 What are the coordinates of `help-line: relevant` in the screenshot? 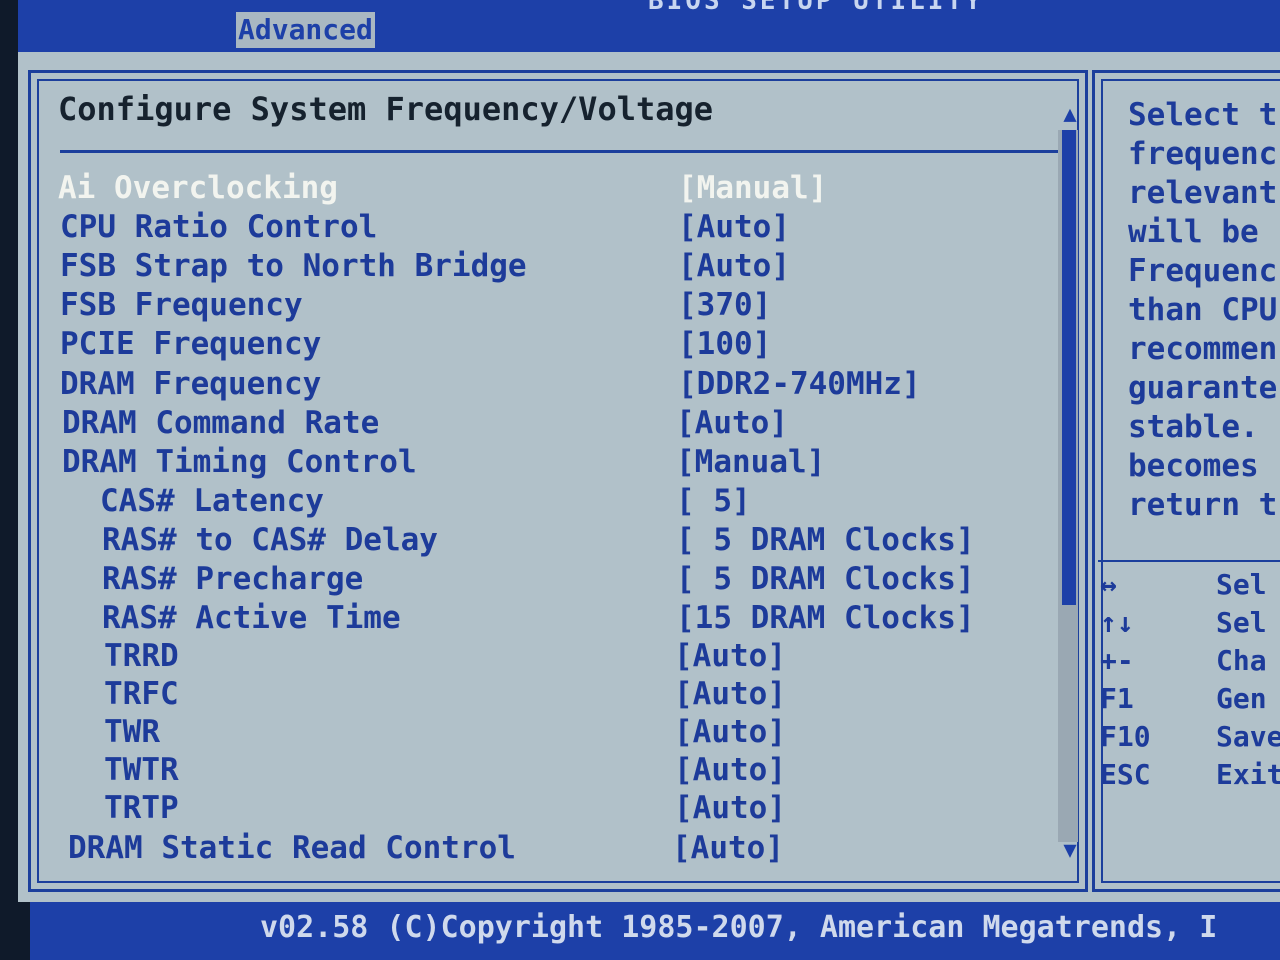 It's located at (1203, 193).